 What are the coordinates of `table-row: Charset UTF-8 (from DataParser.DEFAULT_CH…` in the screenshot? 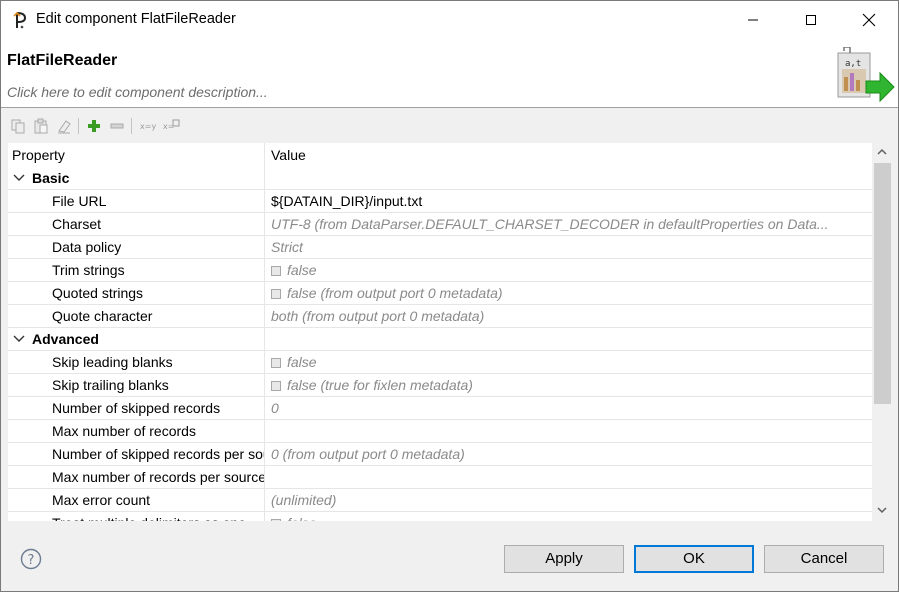 It's located at (440, 224).